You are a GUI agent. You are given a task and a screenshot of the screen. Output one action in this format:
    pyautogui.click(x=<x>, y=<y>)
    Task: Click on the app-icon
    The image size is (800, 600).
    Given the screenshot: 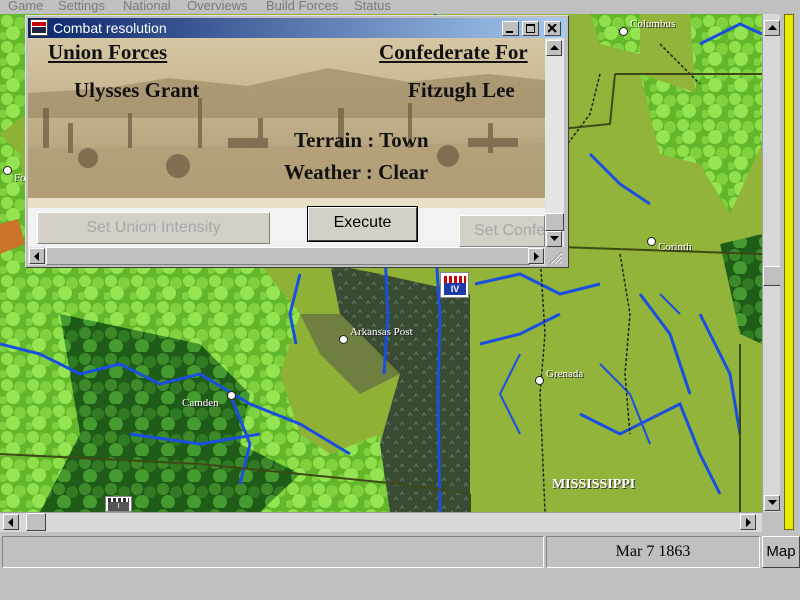 What is the action you would take?
    pyautogui.click(x=39, y=27)
    